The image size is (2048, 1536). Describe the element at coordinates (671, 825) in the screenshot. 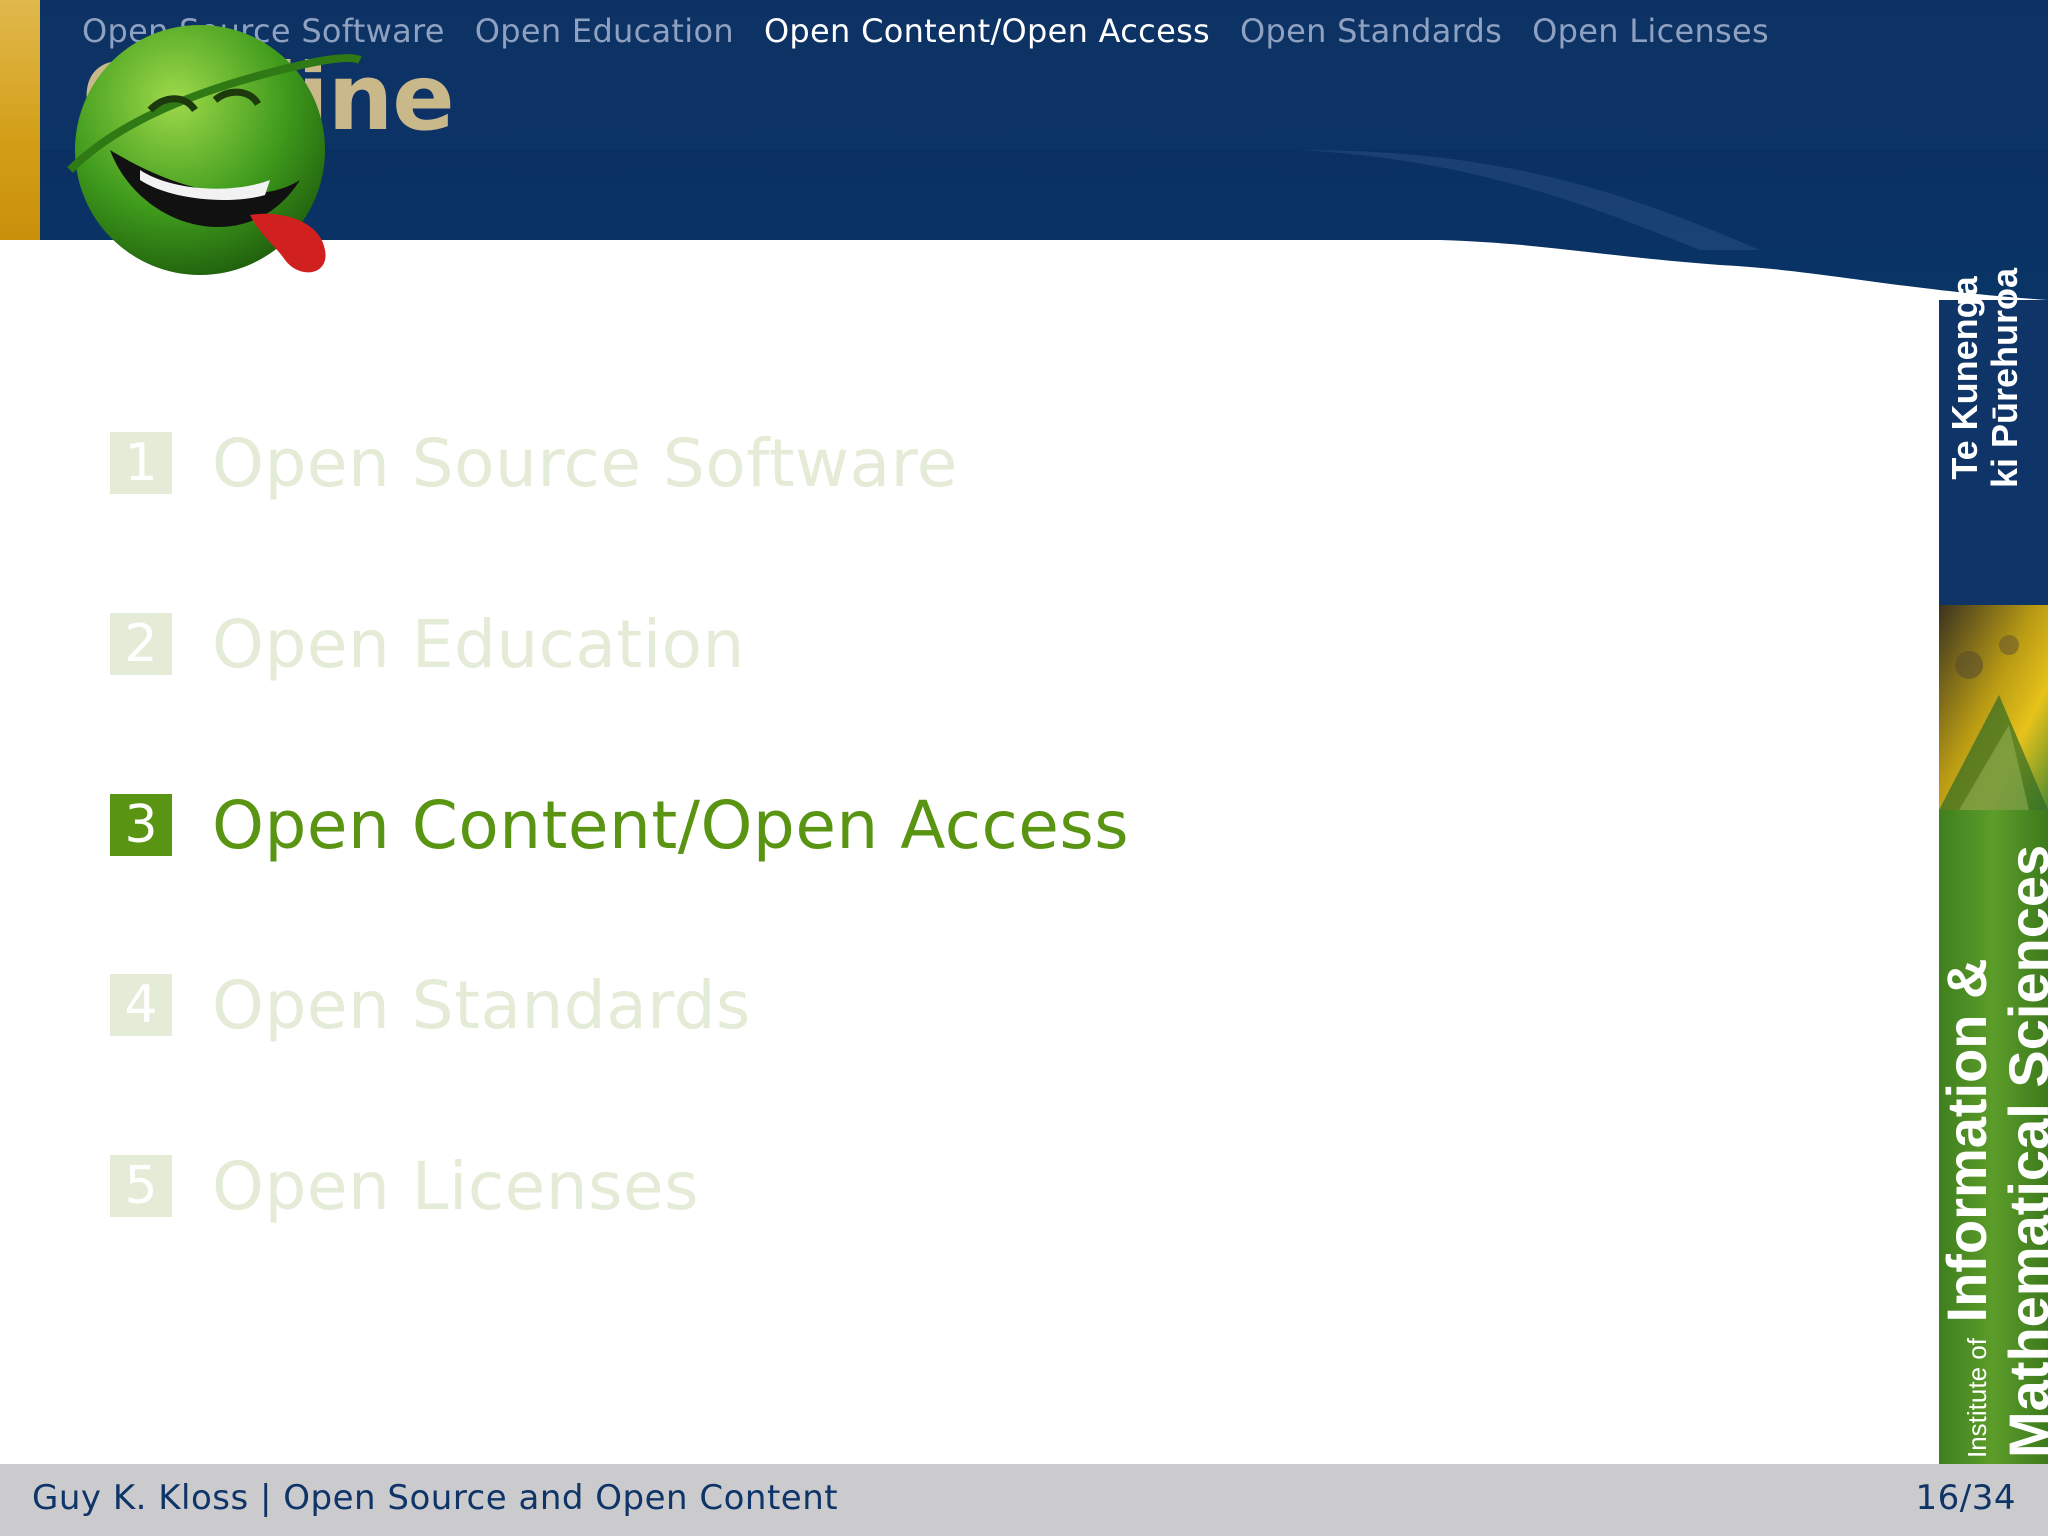

I see `outline-label: Open Content/Open Access` at that location.